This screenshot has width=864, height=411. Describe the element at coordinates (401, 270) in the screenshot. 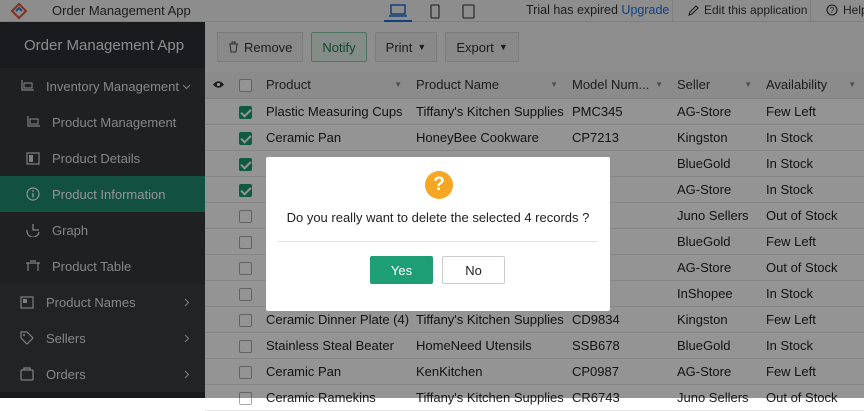

I see `yes-button: Yes` at that location.